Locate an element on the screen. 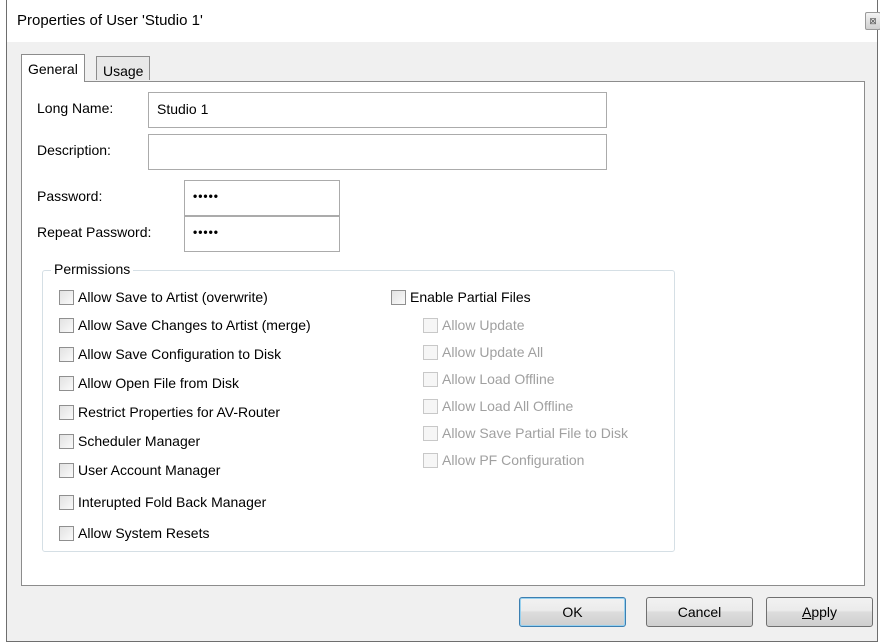 Image resolution: width=880 pixels, height=644 pixels. repeat-password-field: ••••• is located at coordinates (262, 234).